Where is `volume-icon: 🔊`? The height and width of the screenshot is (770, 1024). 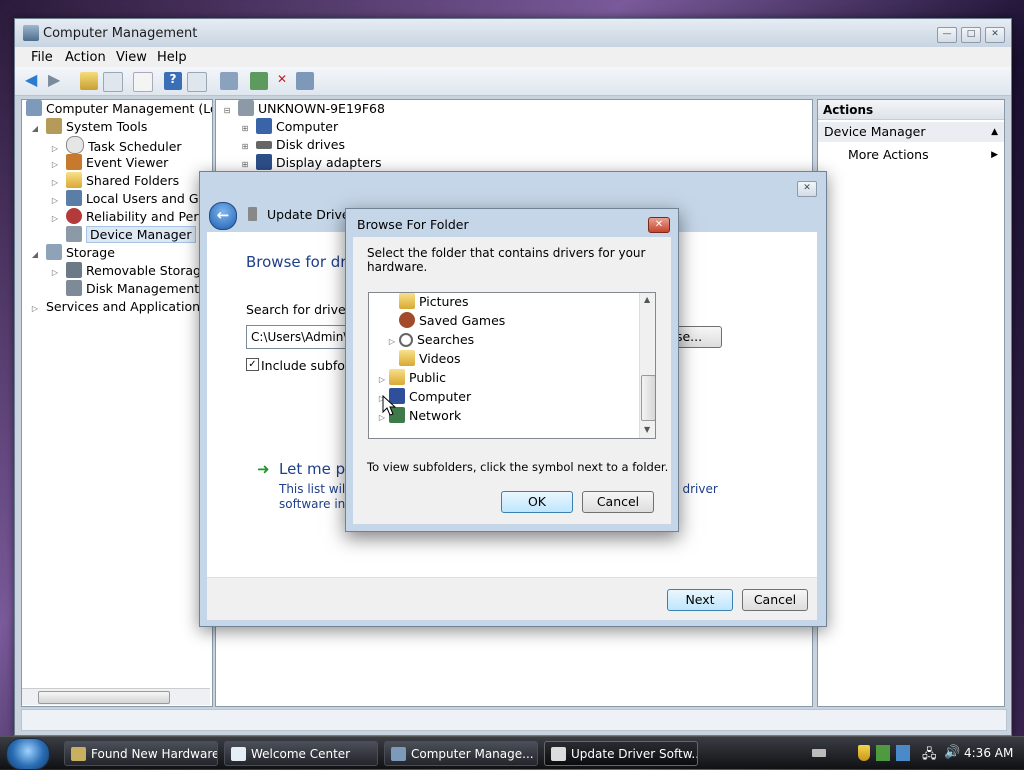
volume-icon: 🔊 is located at coordinates (952, 752).